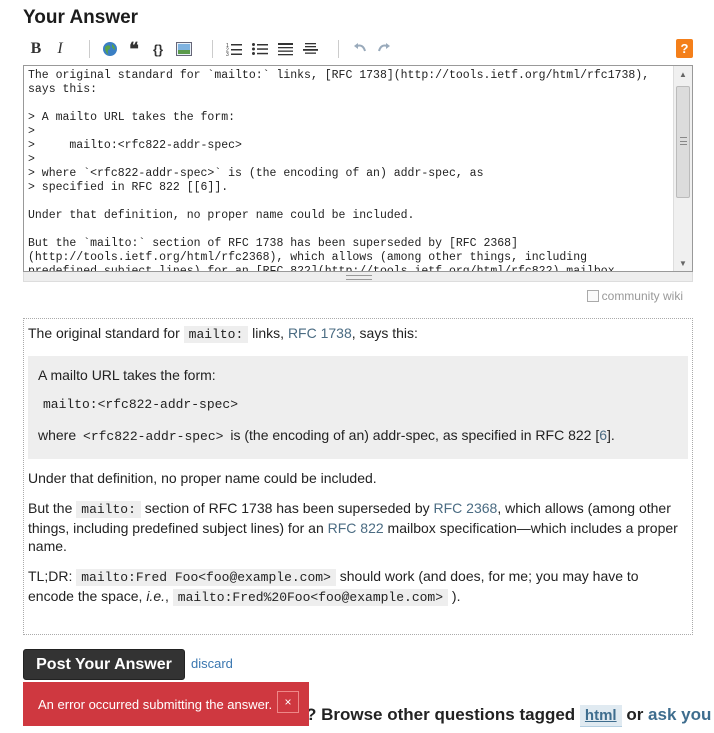 The width and height of the screenshot is (714, 733). What do you see at coordinates (454, 596) in the screenshot?
I see `preview-text: ).` at bounding box center [454, 596].